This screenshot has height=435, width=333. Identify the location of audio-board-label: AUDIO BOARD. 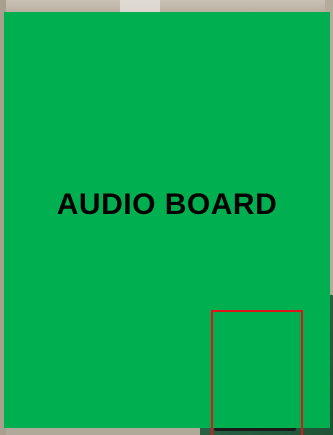
(167, 204).